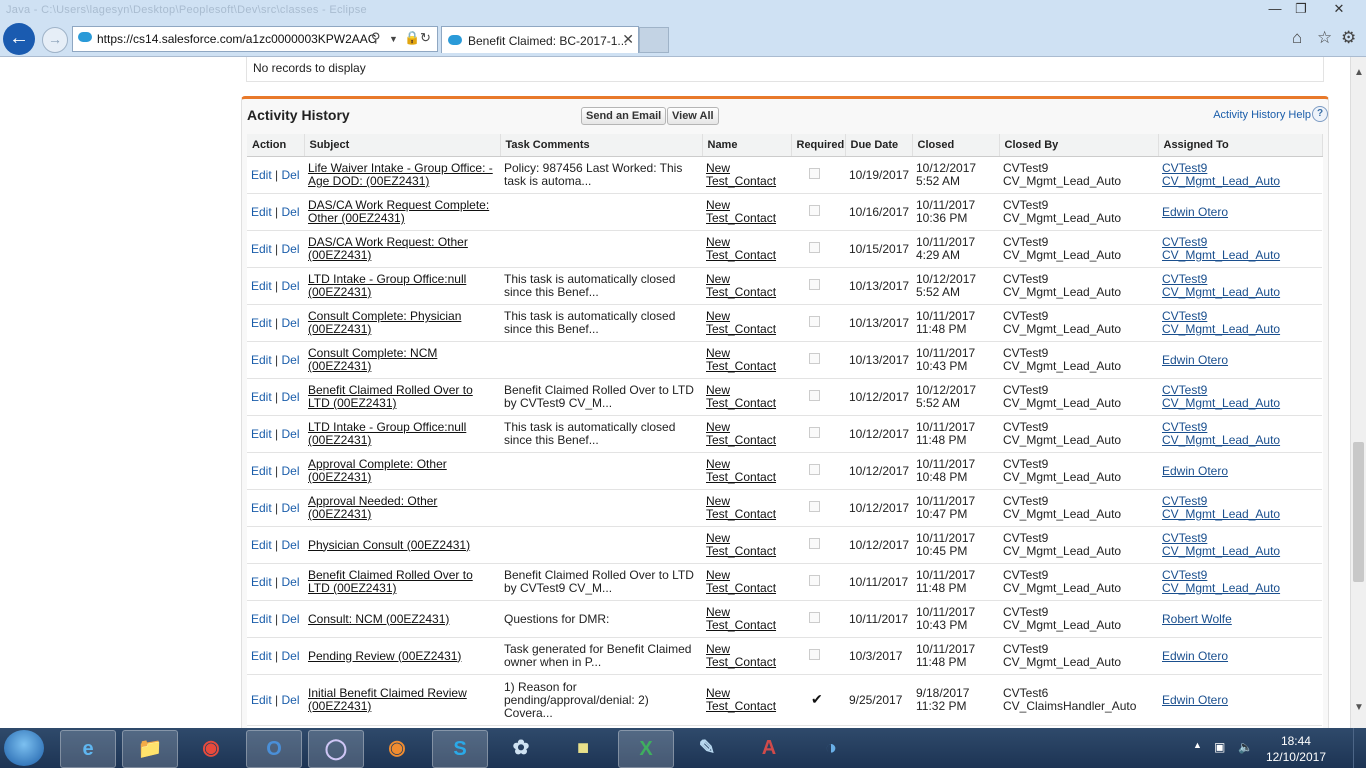 The image size is (1366, 768). I want to click on file-explorer-icon: 📁, so click(150, 749).